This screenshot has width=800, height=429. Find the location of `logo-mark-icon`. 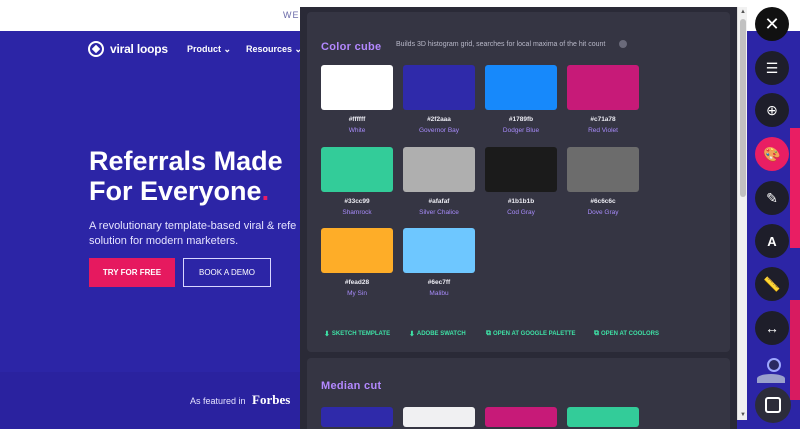

logo-mark-icon is located at coordinates (96, 49).